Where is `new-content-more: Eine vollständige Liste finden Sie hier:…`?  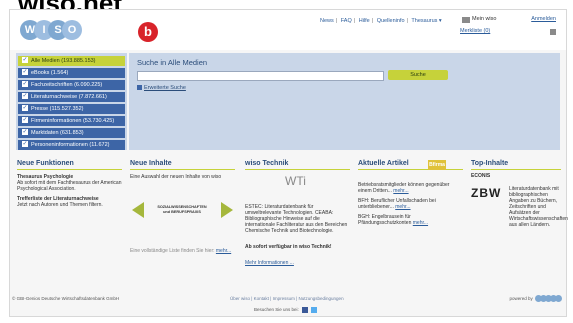 new-content-more: Eine vollständige Liste finden Sie hier:… is located at coordinates (180, 251).